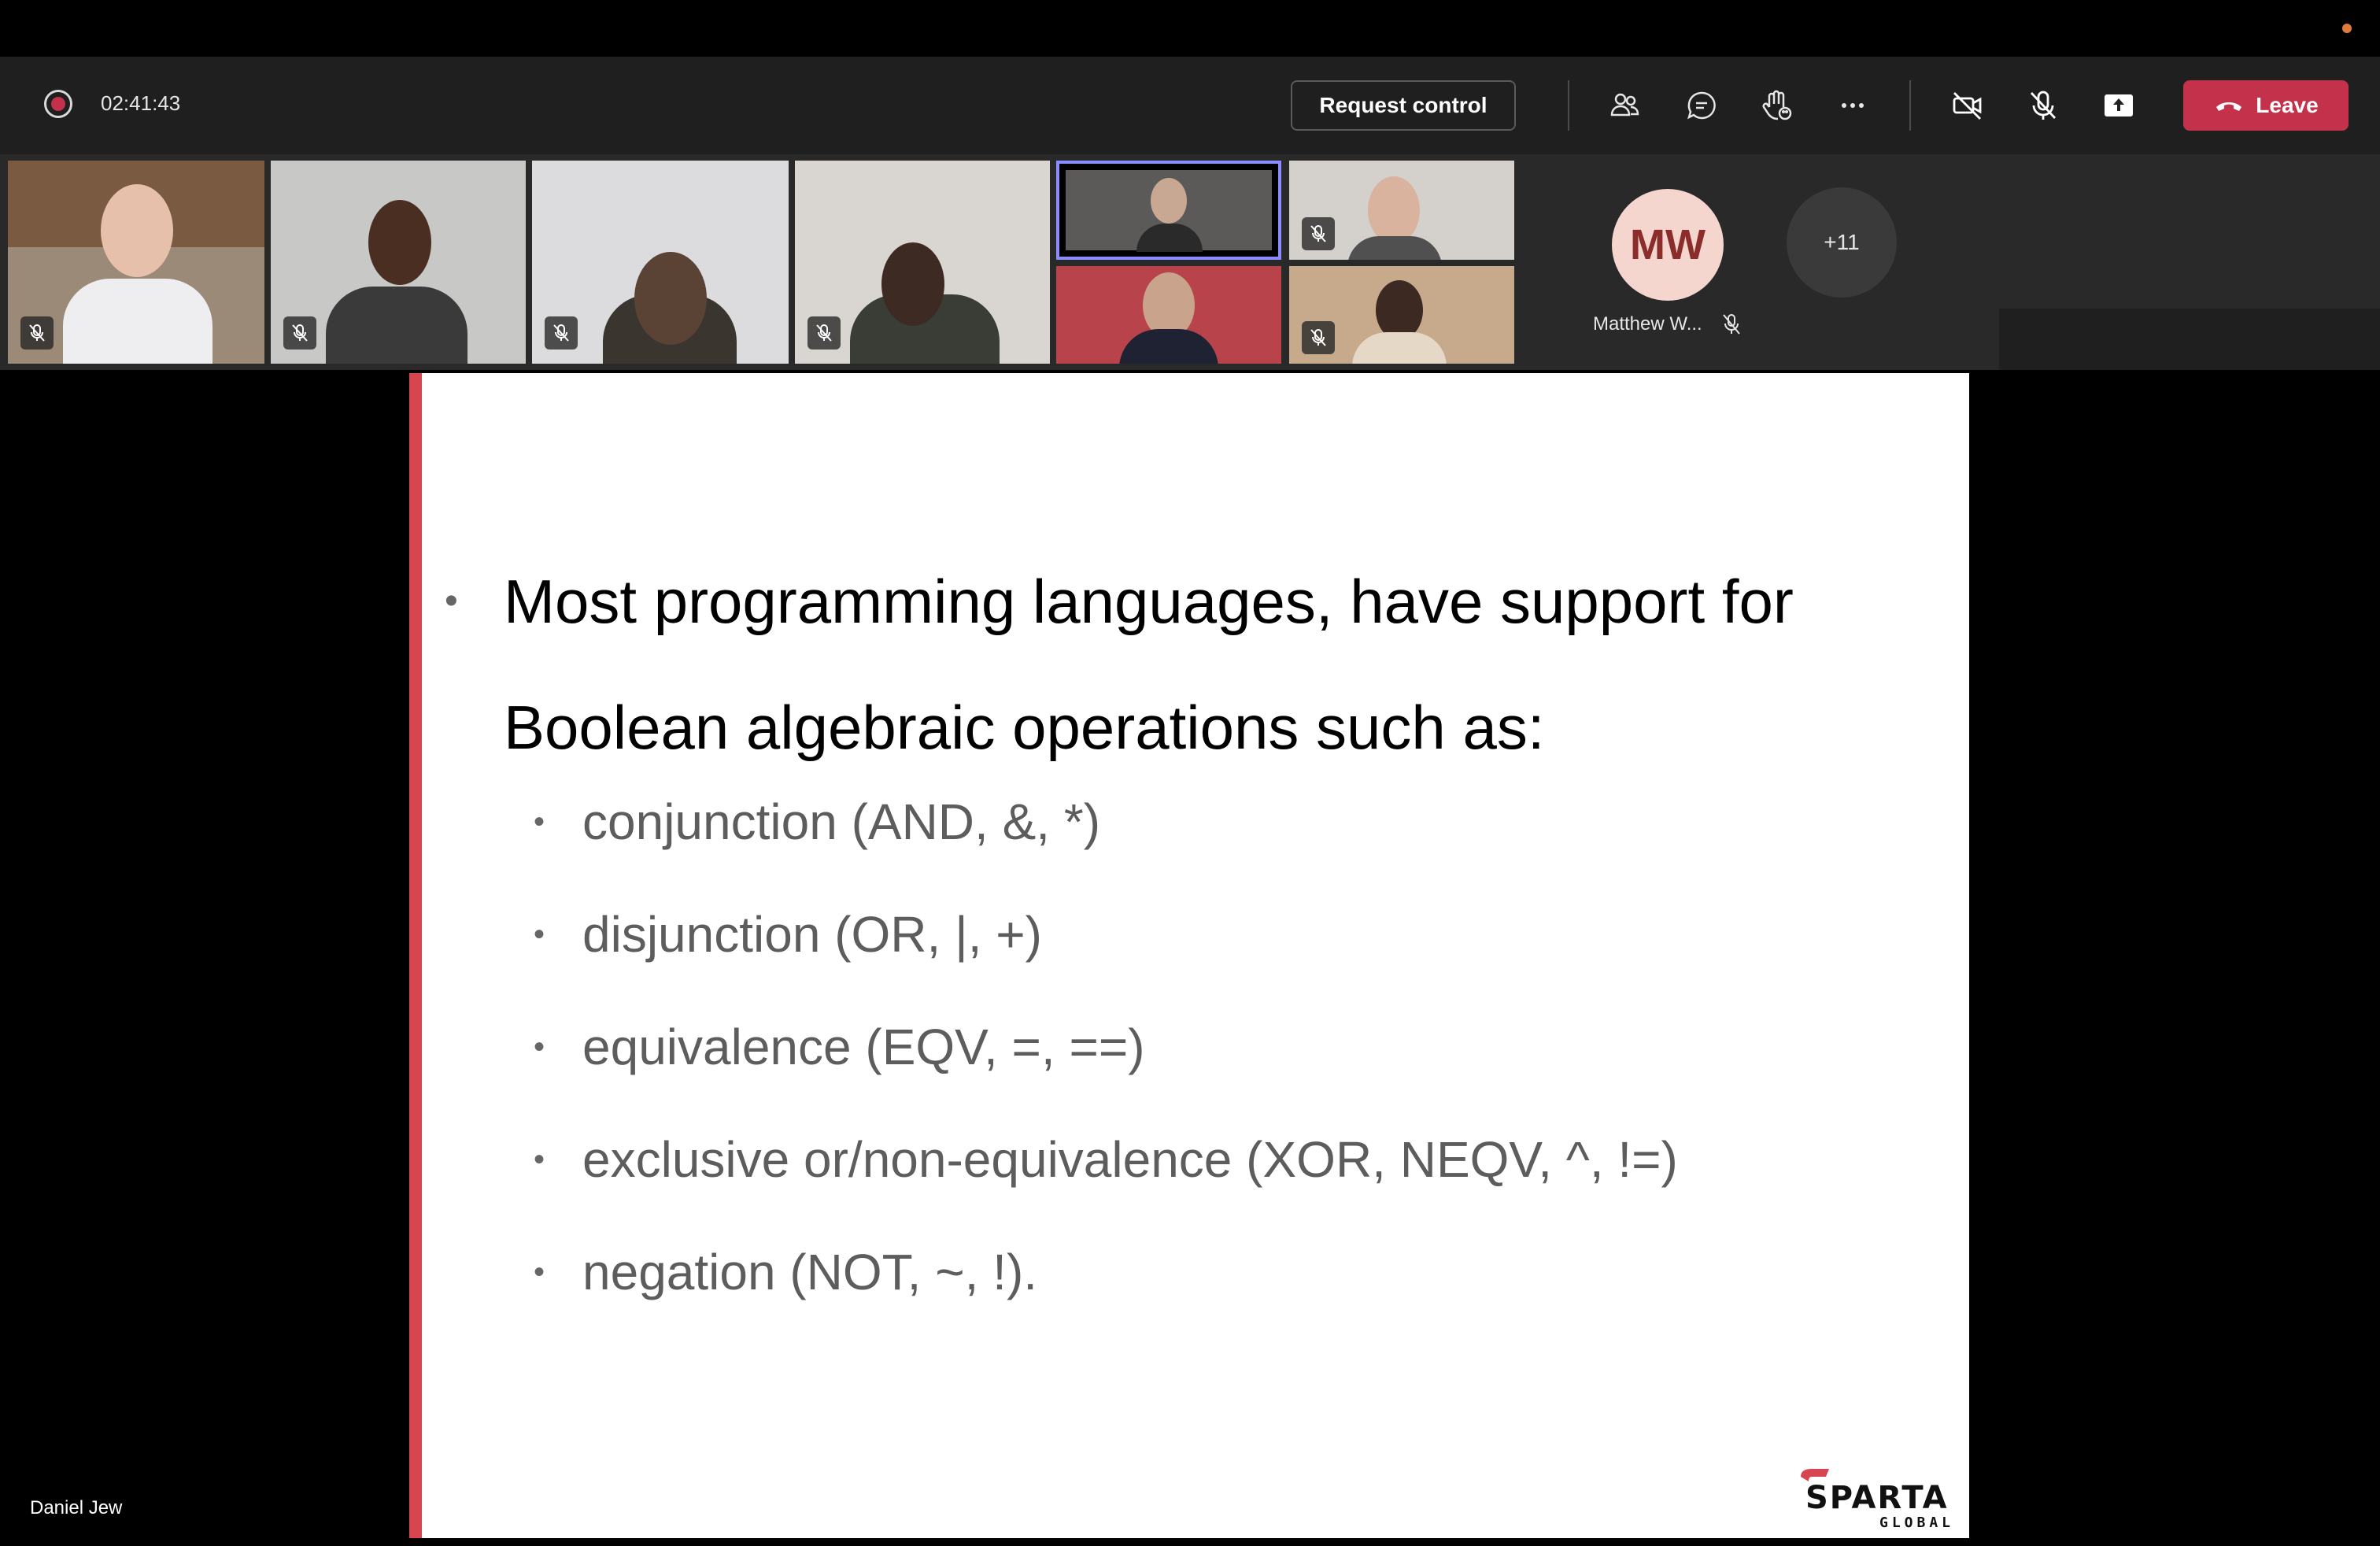 The height and width of the screenshot is (1546, 2380). What do you see at coordinates (2043, 105) in the screenshot?
I see `mic-off-icon` at bounding box center [2043, 105].